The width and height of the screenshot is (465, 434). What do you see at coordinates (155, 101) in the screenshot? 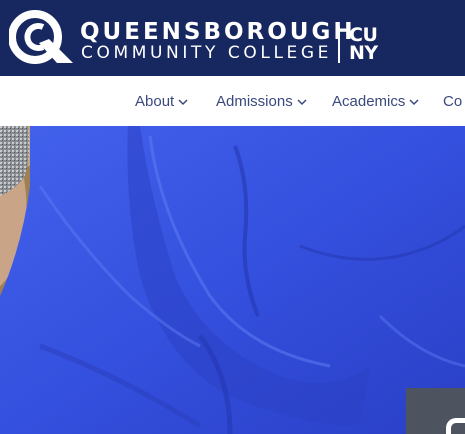
I see `nav-item-label: About` at bounding box center [155, 101].